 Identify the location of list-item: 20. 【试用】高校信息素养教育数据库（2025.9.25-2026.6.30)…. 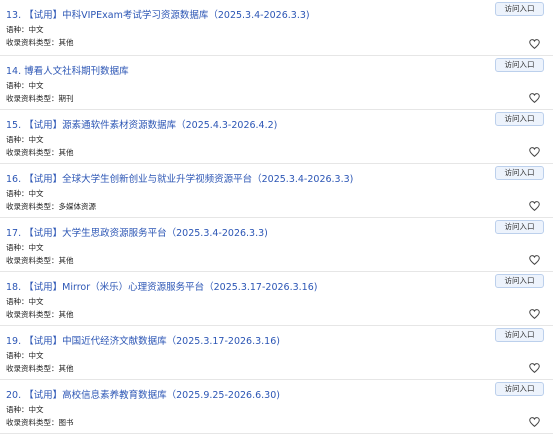
(276, 407).